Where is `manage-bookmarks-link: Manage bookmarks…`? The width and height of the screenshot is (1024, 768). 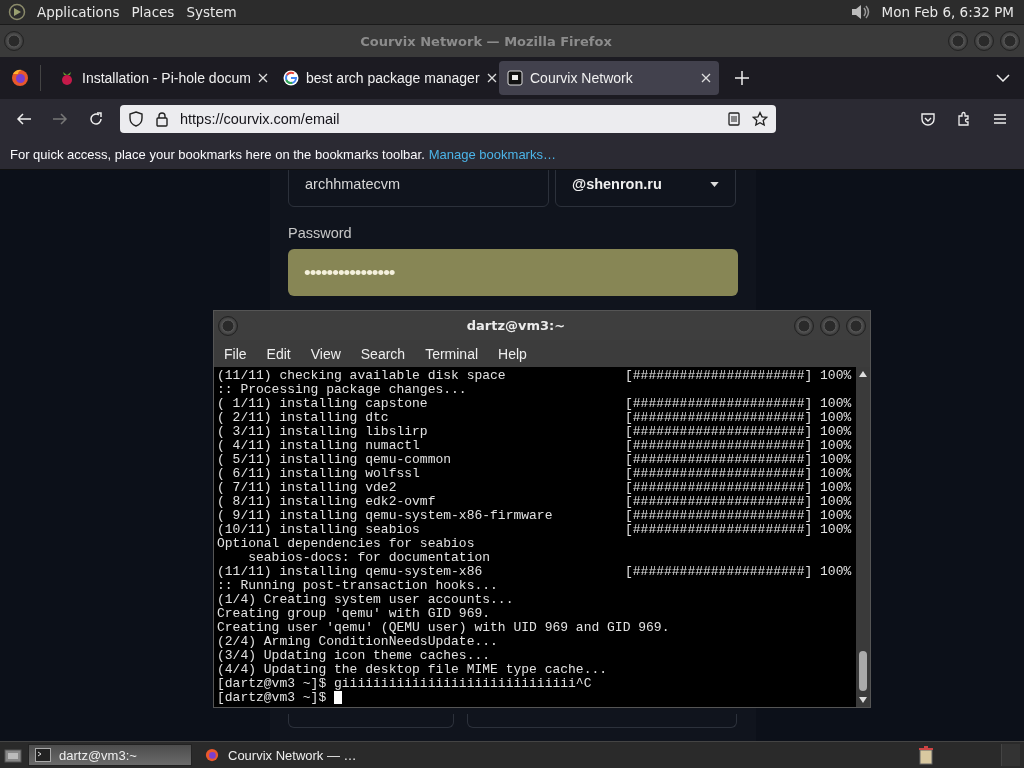 manage-bookmarks-link: Manage bookmarks… is located at coordinates (492, 154).